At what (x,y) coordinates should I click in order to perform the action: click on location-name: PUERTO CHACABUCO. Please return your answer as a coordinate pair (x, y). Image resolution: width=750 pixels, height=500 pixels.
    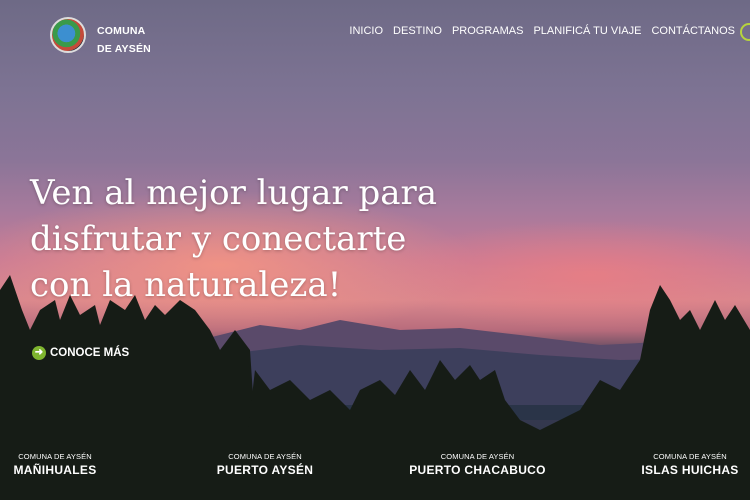
    Looking at the image, I should click on (477, 470).